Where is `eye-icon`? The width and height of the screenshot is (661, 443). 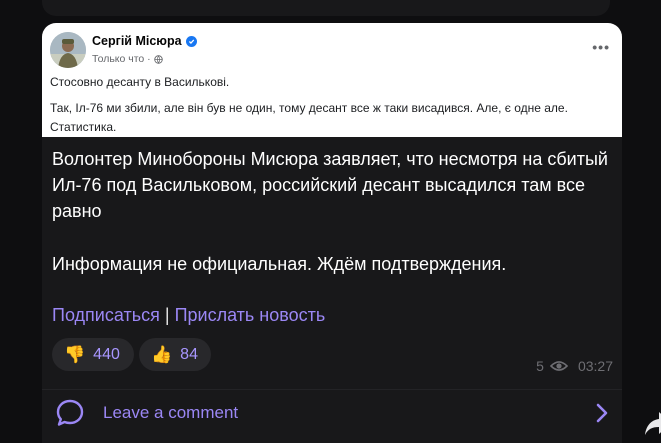
eye-icon is located at coordinates (558, 366).